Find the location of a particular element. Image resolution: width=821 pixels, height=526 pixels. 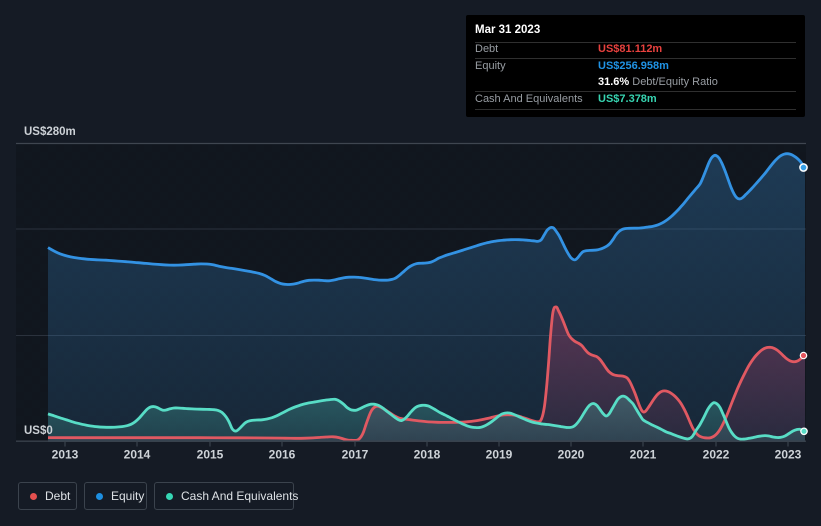

svg-text: 2021 is located at coordinates (643, 455).